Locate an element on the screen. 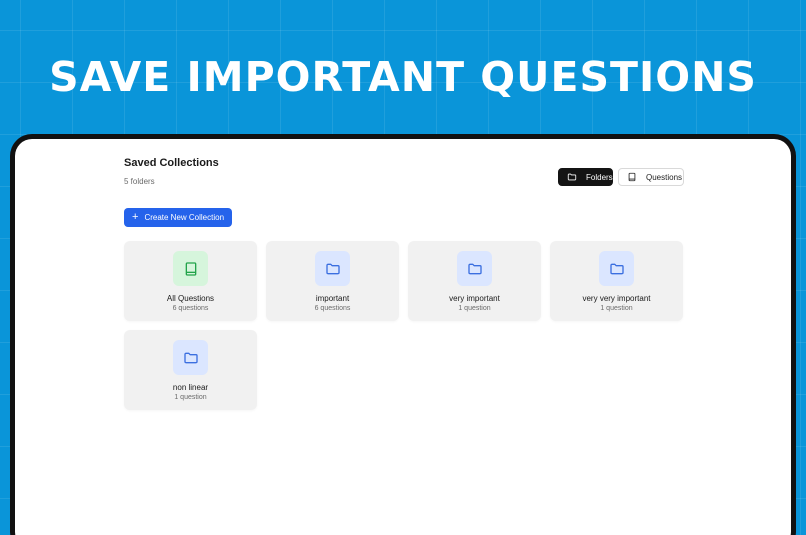 This screenshot has height=535, width=806. create-collection-button: + Create New Collection is located at coordinates (178, 217).